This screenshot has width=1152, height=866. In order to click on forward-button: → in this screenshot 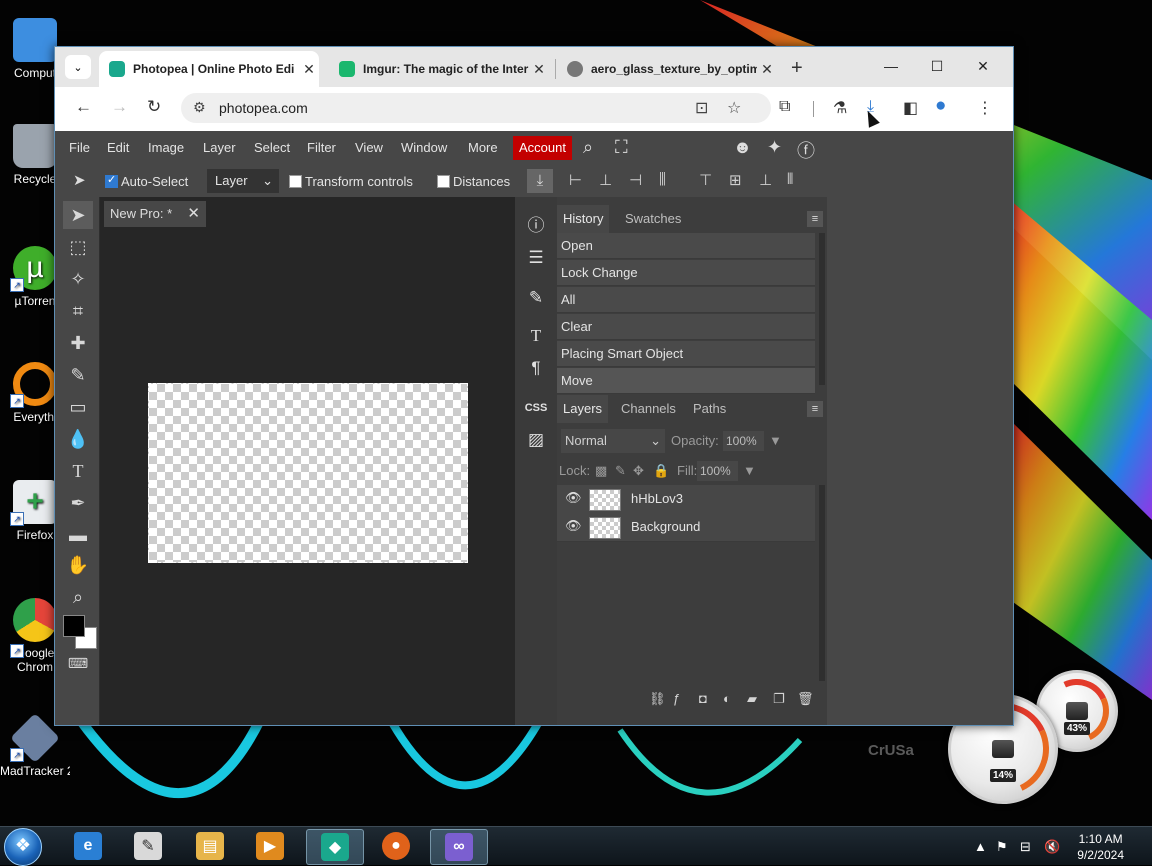, I will do `click(119, 107)`.